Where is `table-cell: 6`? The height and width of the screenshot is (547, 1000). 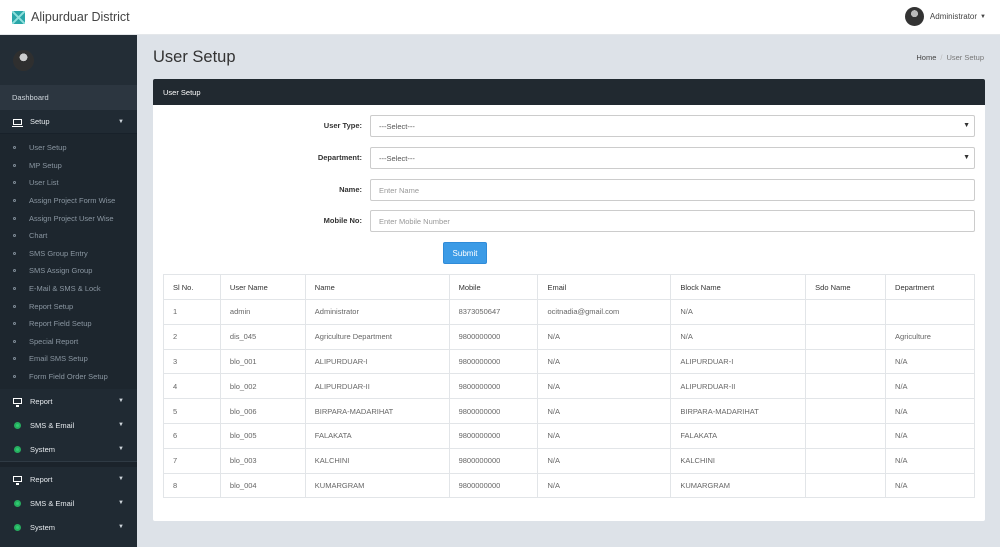
table-cell: 6 is located at coordinates (192, 435).